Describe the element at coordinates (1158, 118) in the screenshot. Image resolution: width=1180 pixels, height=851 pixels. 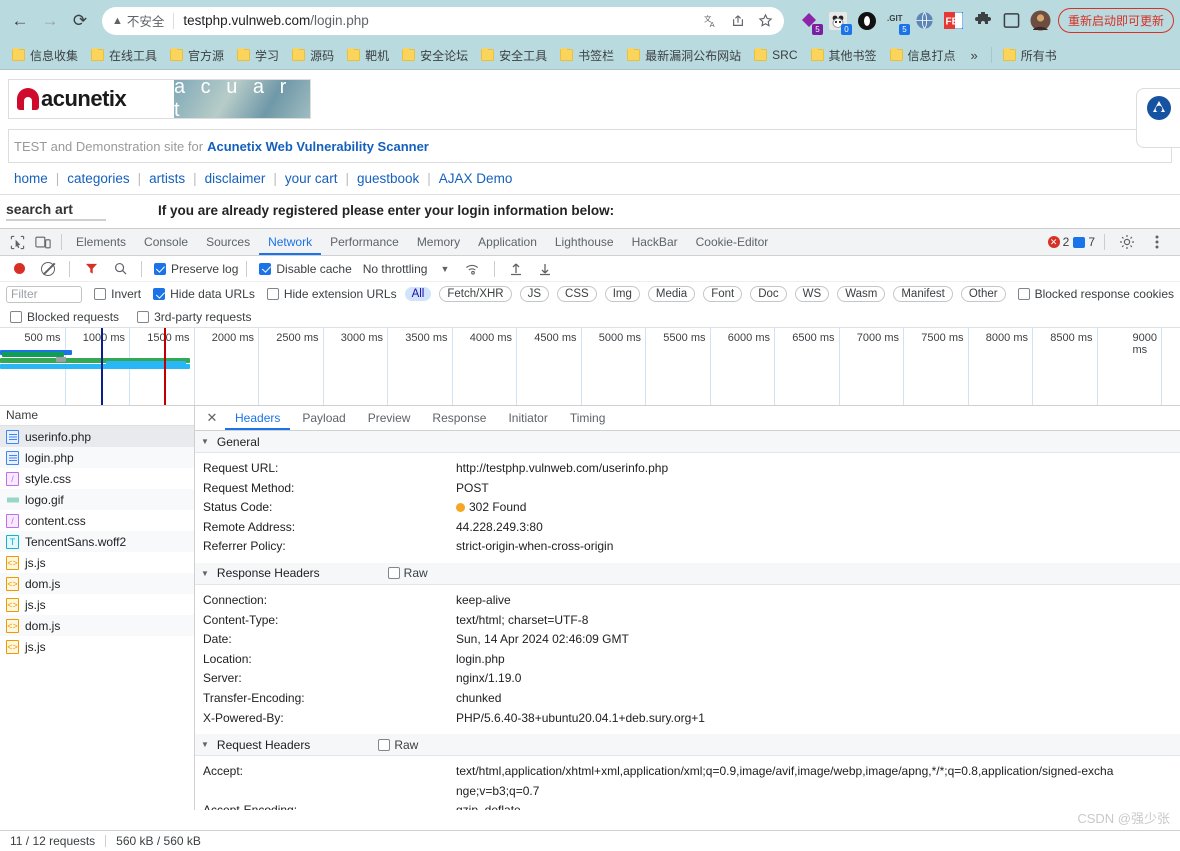
I see `floating-widget` at that location.